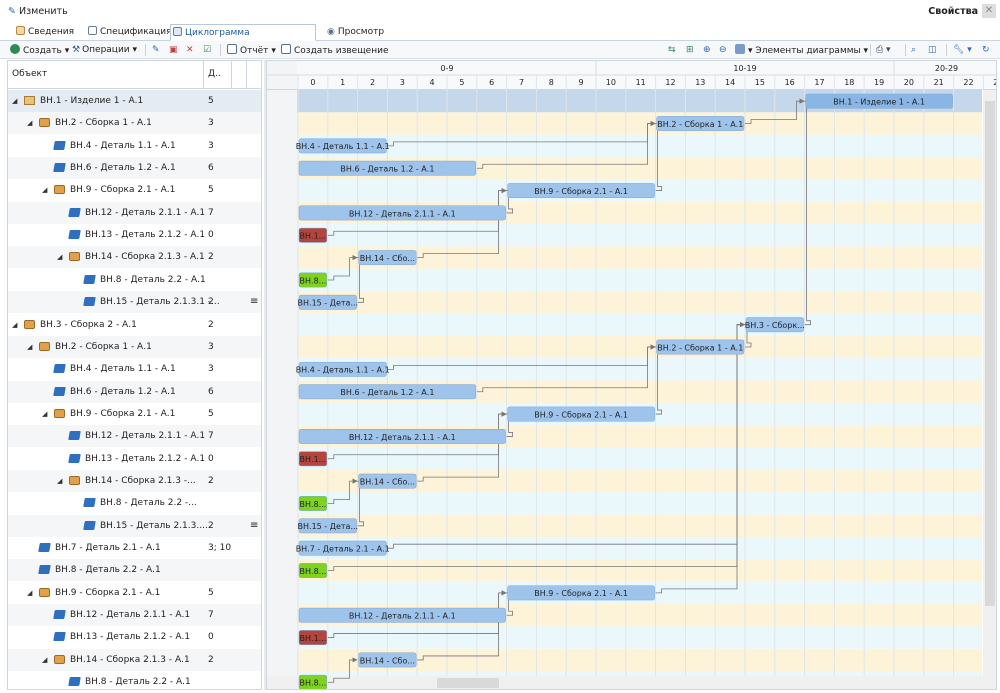 The width and height of the screenshot is (1000, 693). I want to click on save-icon: ▣, so click(173, 50).